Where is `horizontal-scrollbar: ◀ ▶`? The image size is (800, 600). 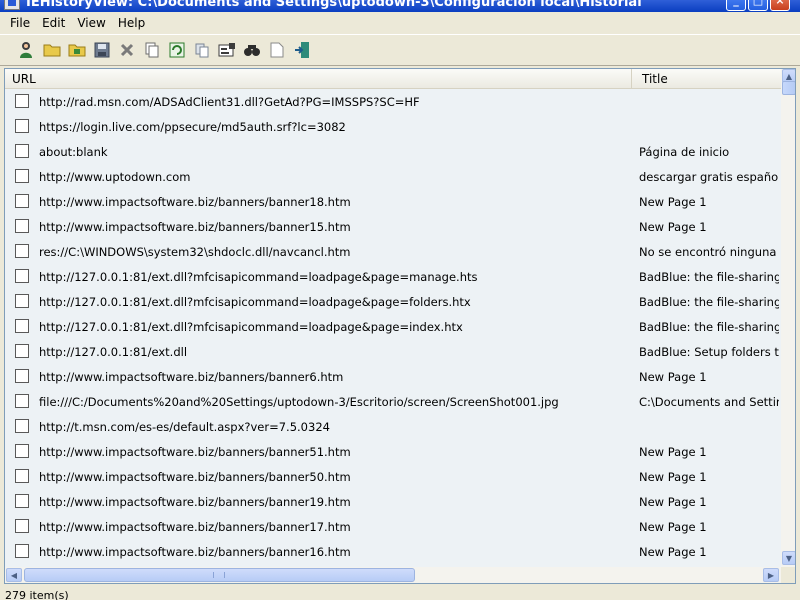
horizontal-scrollbar: ◀ ▶ is located at coordinates (393, 575).